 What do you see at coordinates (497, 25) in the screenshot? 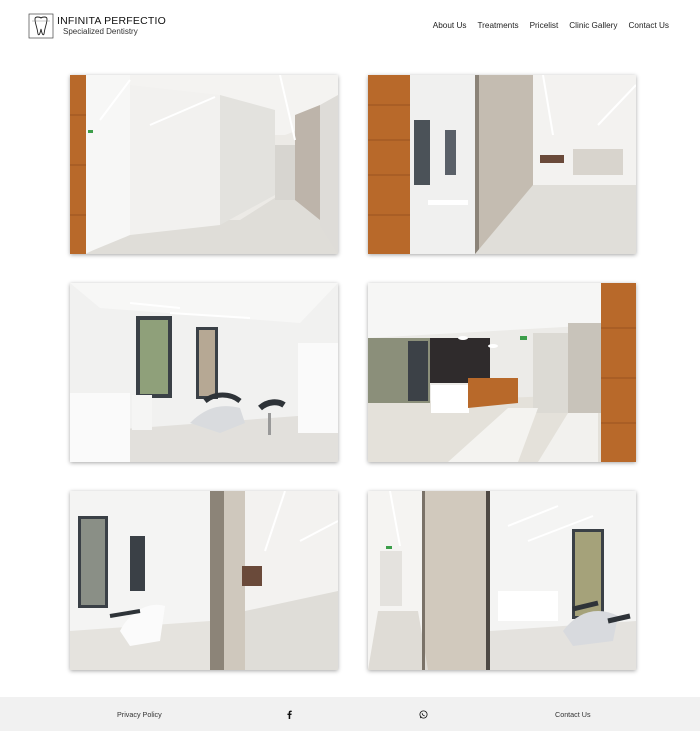
I see `nav-treatments: Treatments` at bounding box center [497, 25].